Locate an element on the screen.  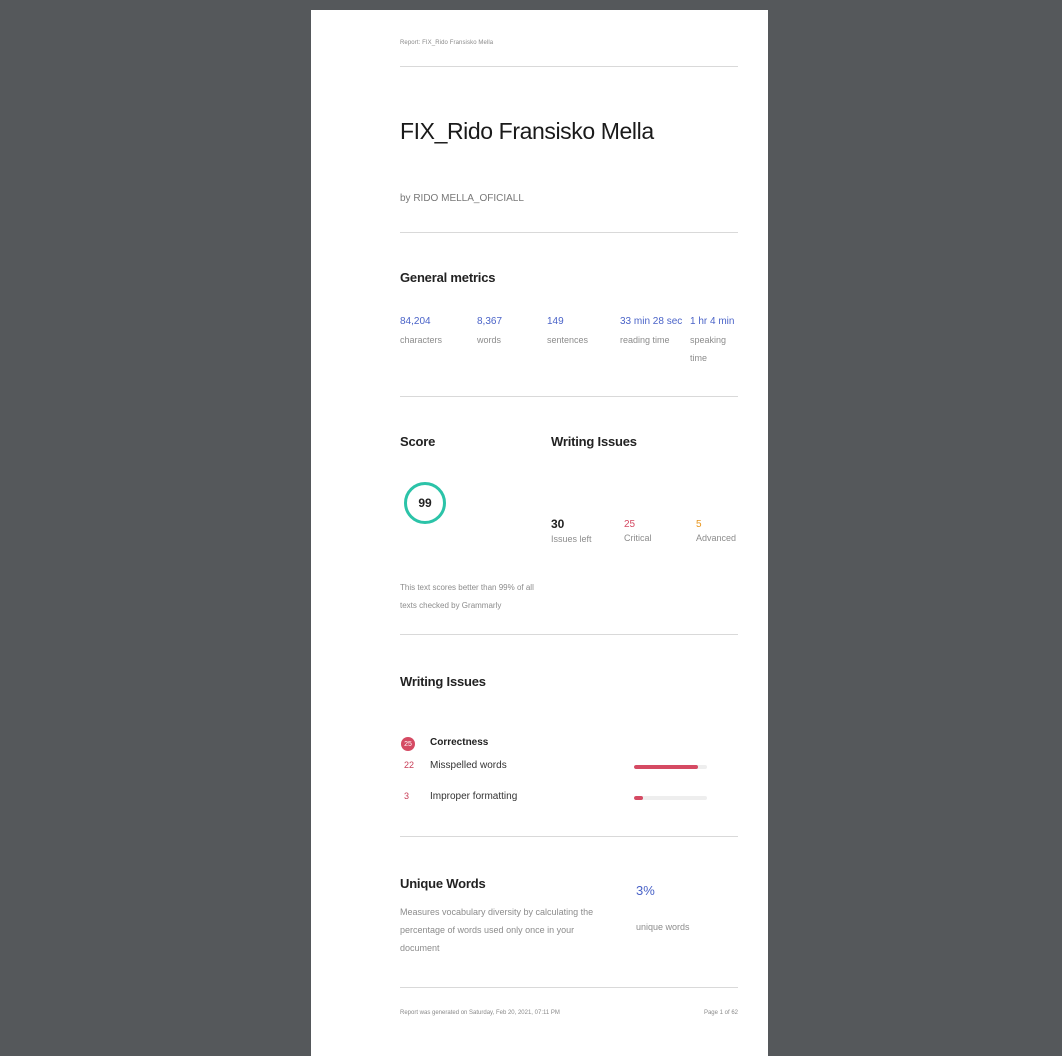
metric-speaking-time: 1 hr 4 min speaking time is located at coordinates (714, 341).